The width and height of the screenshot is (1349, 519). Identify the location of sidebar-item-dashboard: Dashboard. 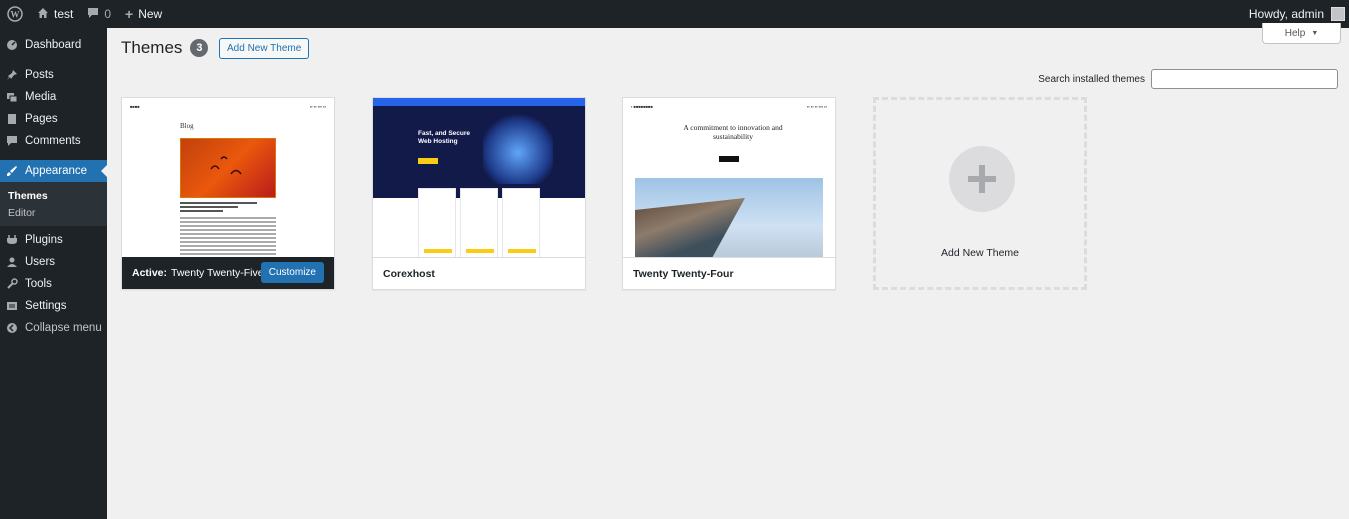
(53, 45).